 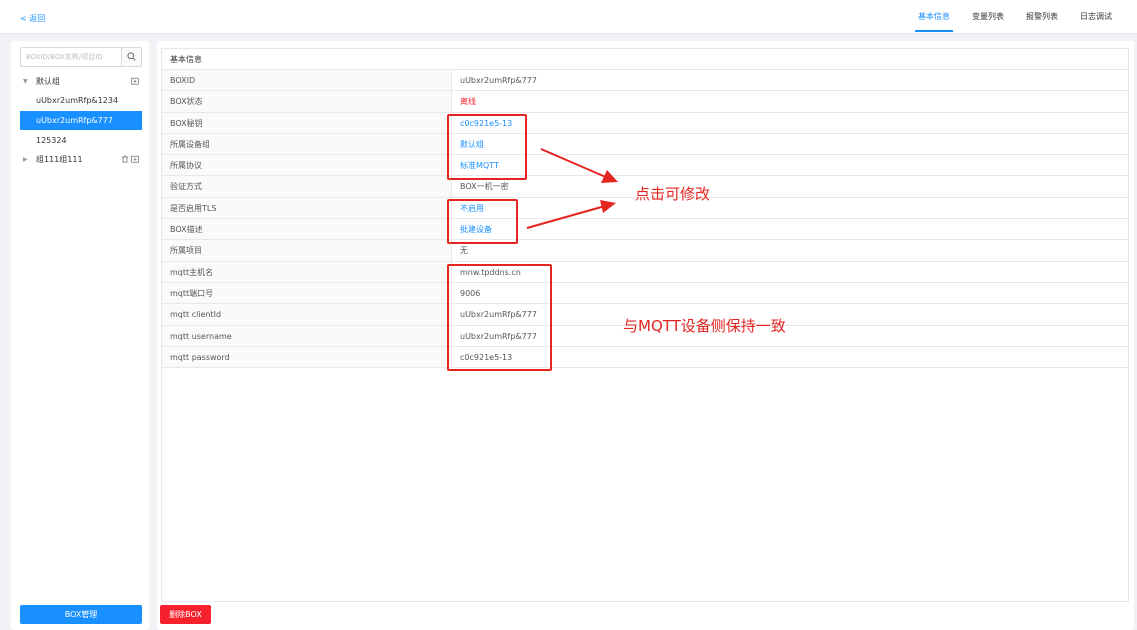 I want to click on annotation-arrows, so click(x=572, y=188).